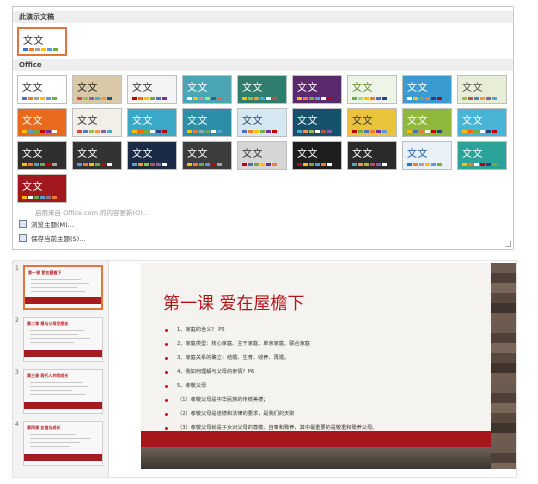 Image resolution: width=538 pixels, height=484 pixels. Describe the element at coordinates (192, 386) in the screenshot. I see `bullet-text: 5、孝敬父母` at that location.